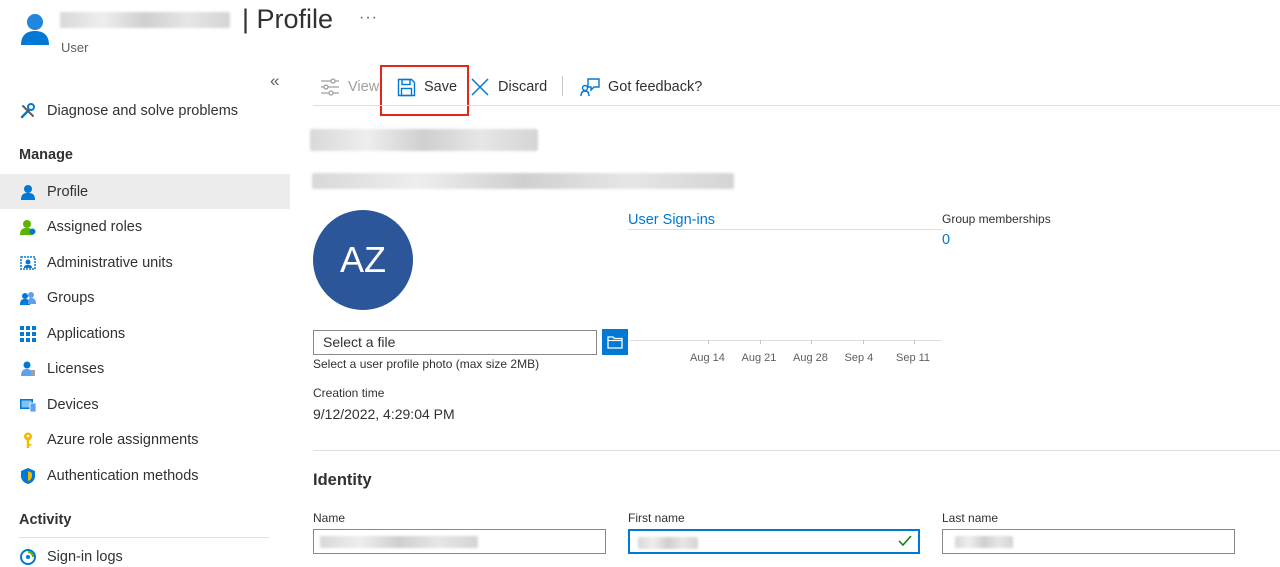 This screenshot has height=567, width=1280. What do you see at coordinates (363, 260) in the screenshot?
I see `avatar: AZ` at bounding box center [363, 260].